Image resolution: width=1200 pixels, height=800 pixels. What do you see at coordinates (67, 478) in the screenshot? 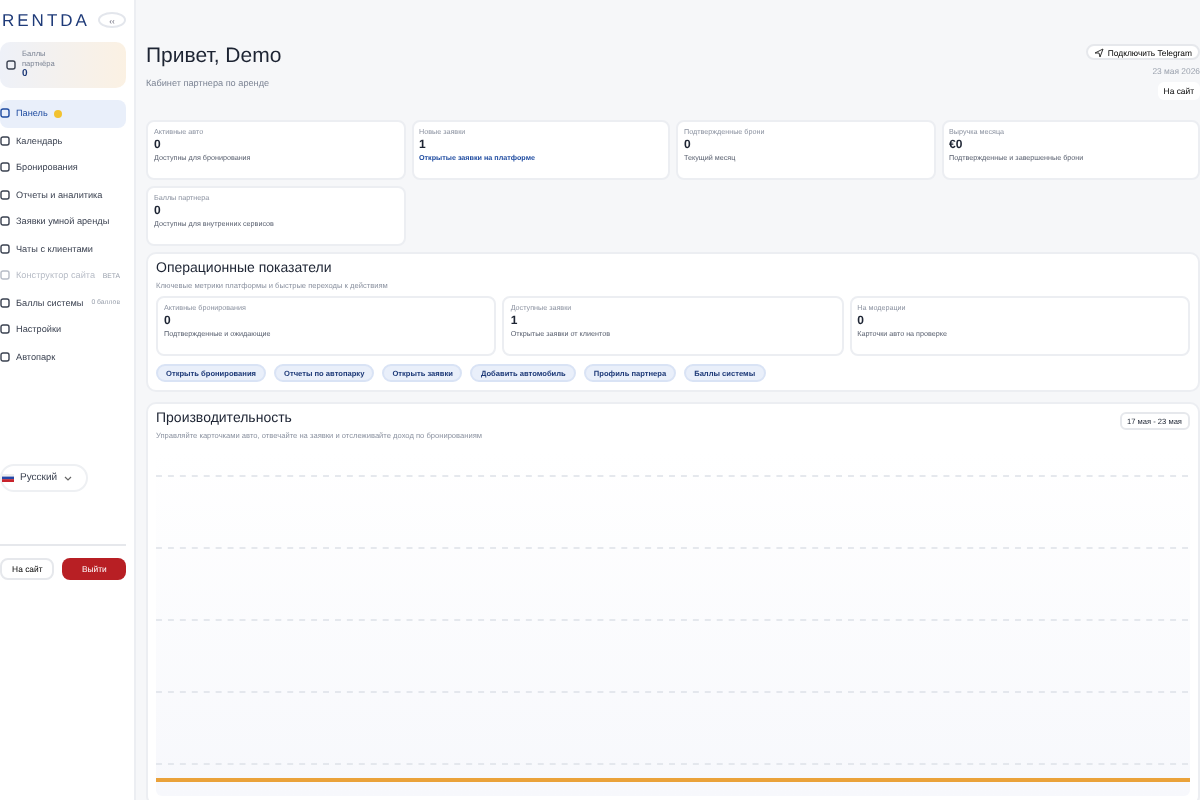
I see `chevron-icon` at bounding box center [67, 478].